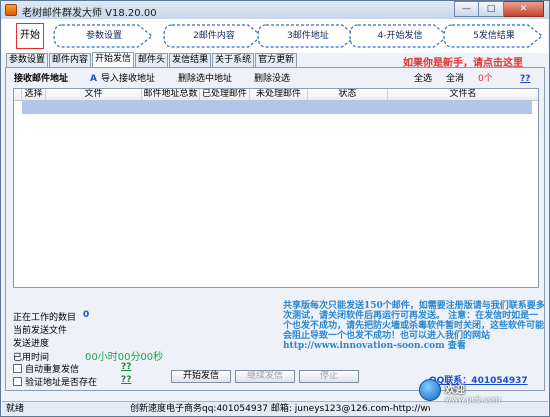 The width and height of the screenshot is (550, 417). I want to click on auto-resend-option: 自动重复发信, so click(46, 368).